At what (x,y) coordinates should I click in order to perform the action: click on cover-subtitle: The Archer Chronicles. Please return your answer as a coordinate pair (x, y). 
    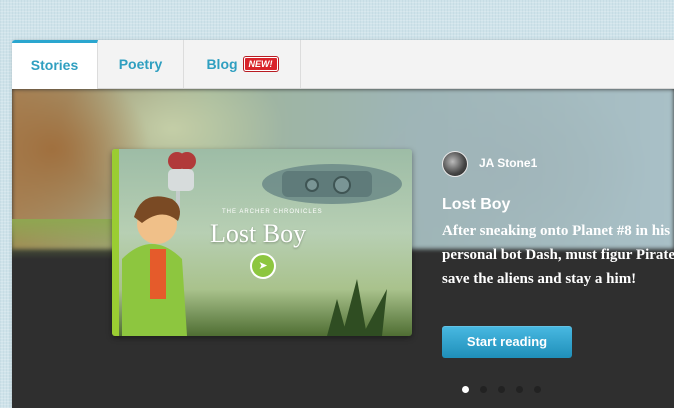
    Looking at the image, I should click on (272, 212).